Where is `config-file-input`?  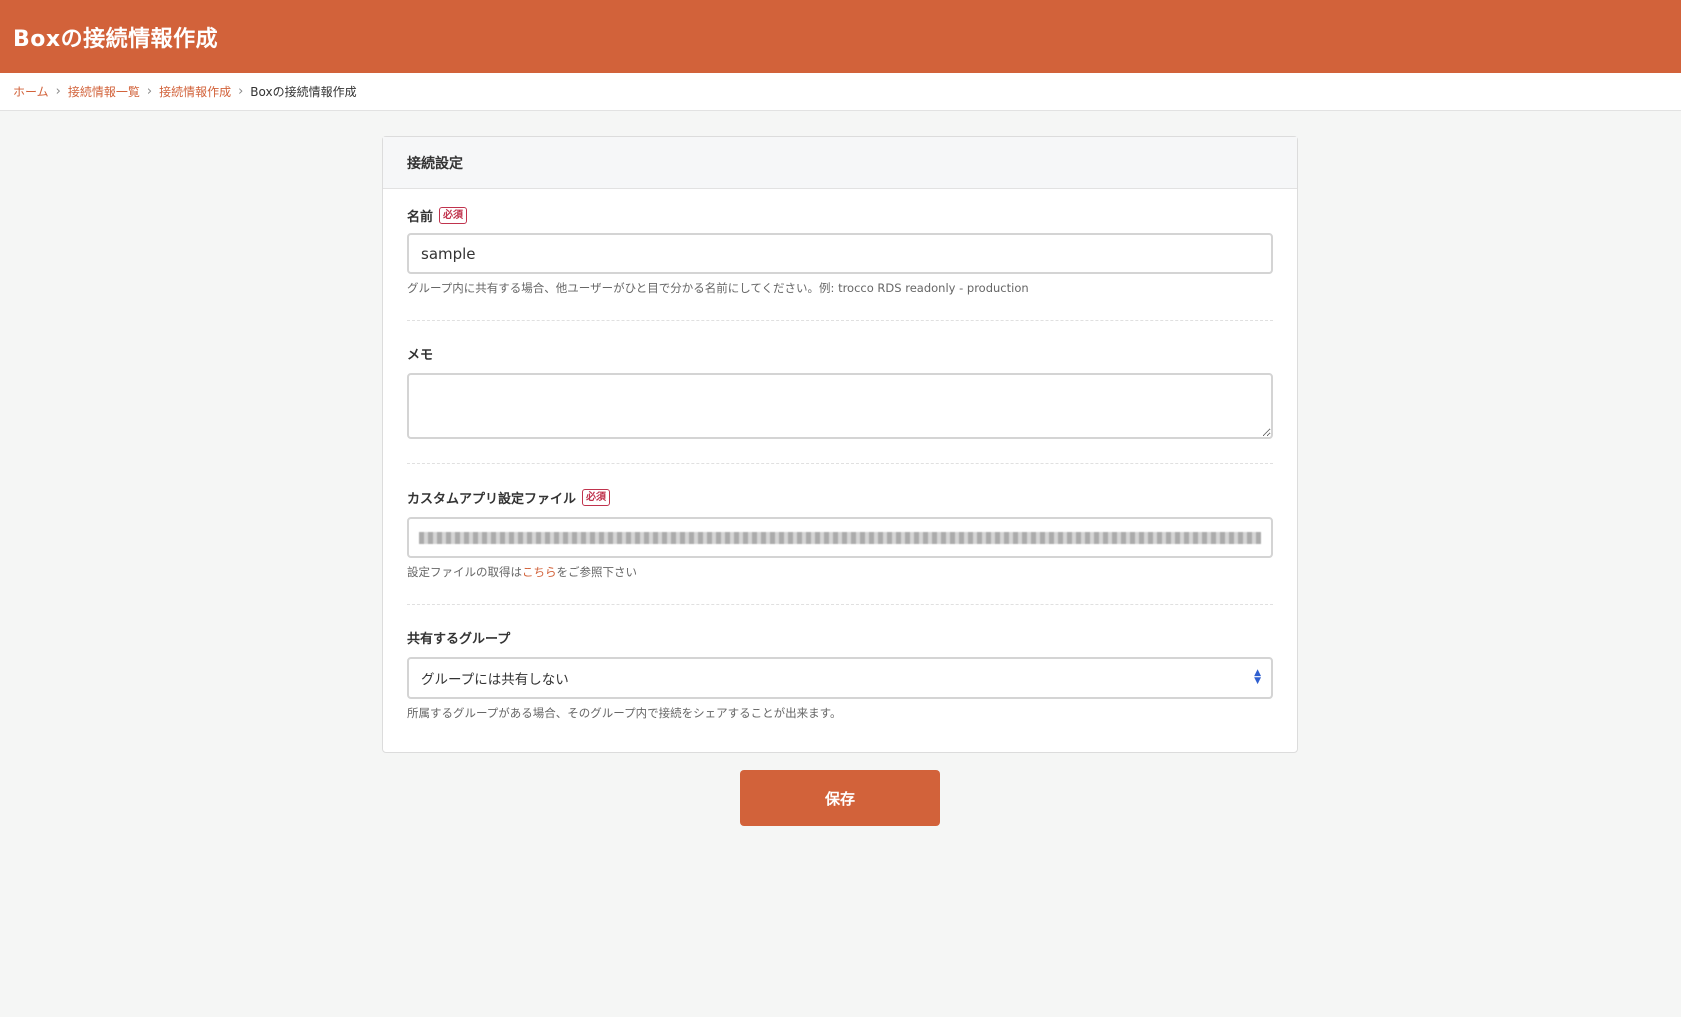 config-file-input is located at coordinates (840, 537).